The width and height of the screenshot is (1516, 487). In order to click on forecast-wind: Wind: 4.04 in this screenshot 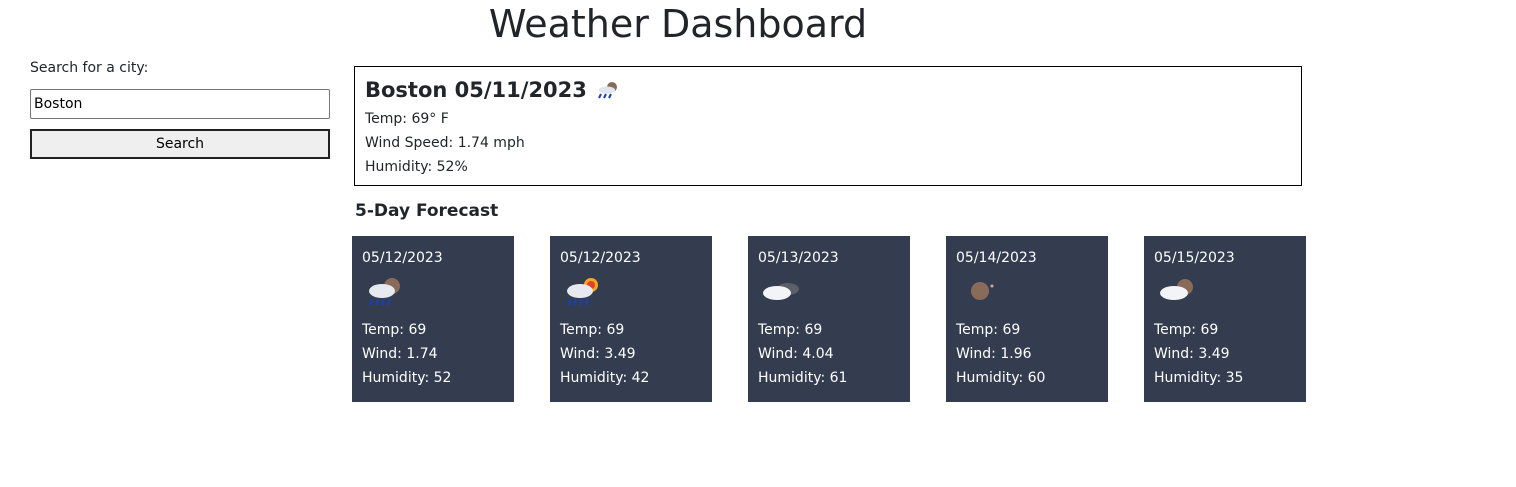, I will do `click(796, 354)`.